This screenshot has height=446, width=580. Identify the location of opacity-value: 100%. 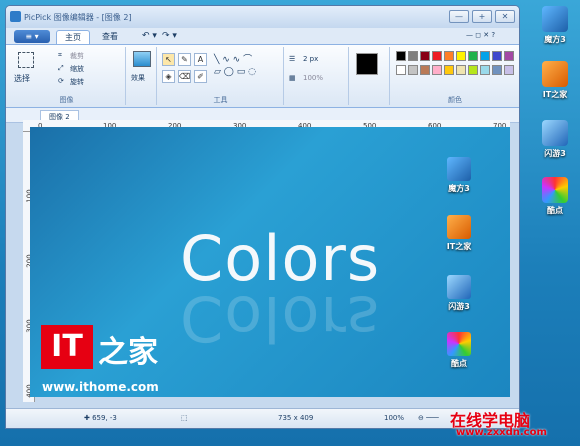
(313, 78).